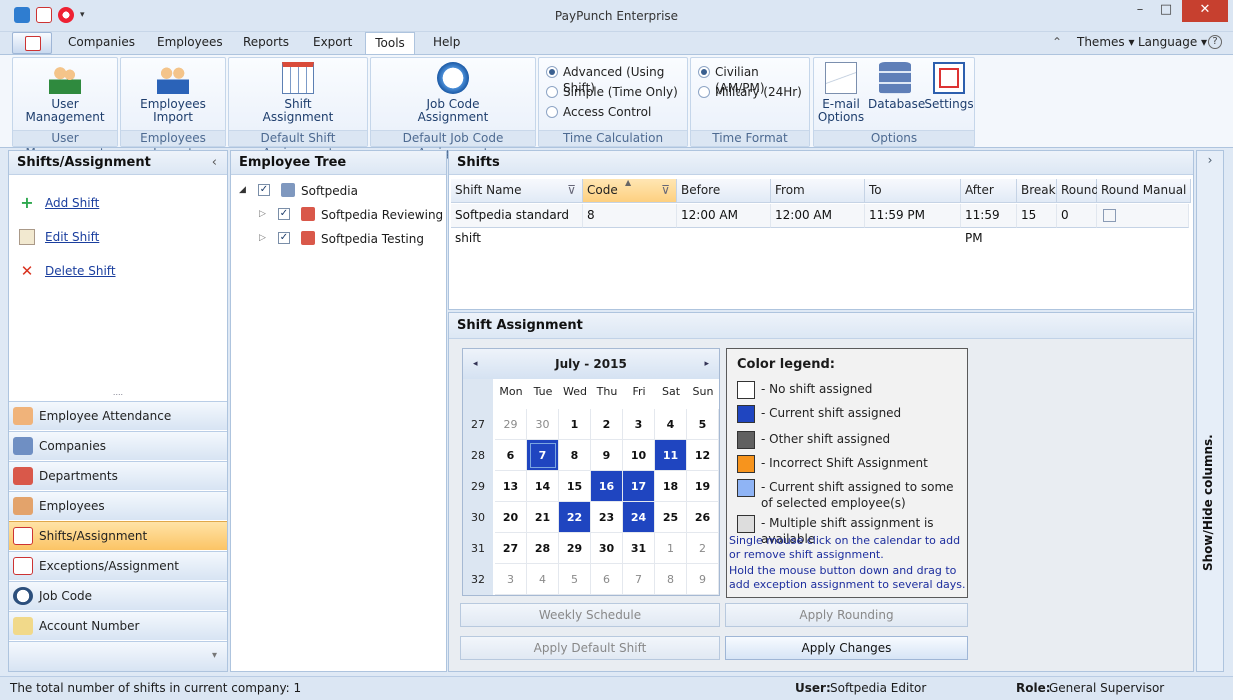 The image size is (1233, 700). What do you see at coordinates (913, 216) in the screenshot?
I see `cell-to: 11:59 PM` at bounding box center [913, 216].